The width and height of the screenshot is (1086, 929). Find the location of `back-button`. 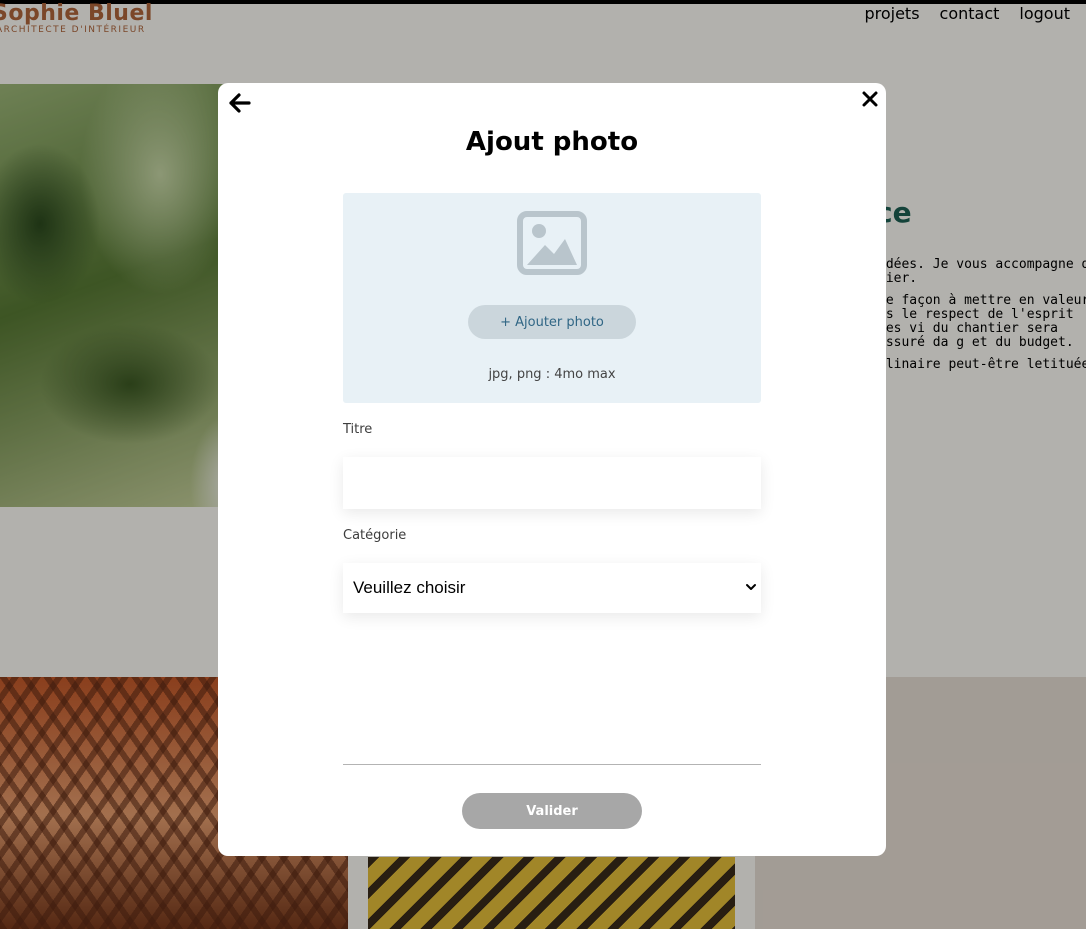

back-button is located at coordinates (240, 103).